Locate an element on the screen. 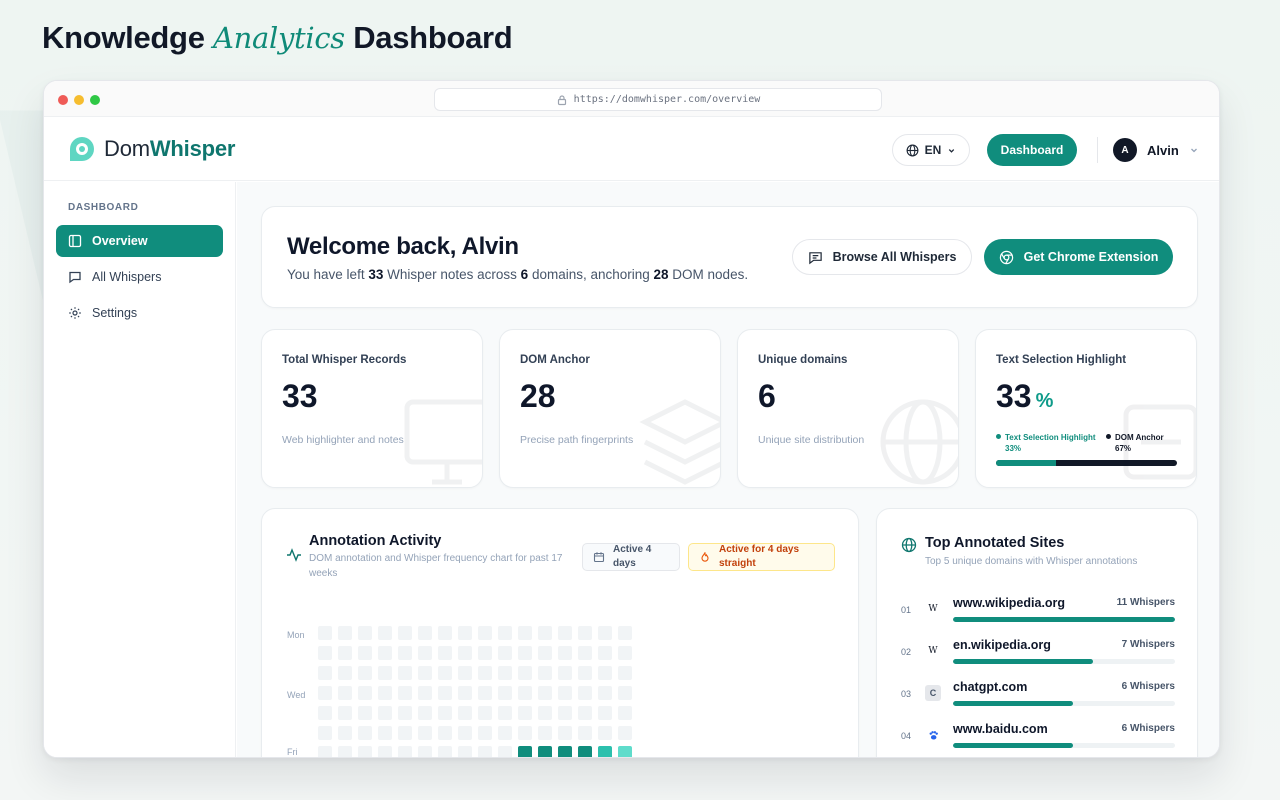  site-row: 03 Cchatgpt.com 6 Whispers is located at coordinates (1038, 698).